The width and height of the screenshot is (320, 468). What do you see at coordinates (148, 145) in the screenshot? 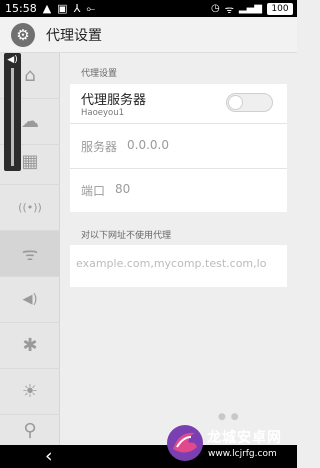
I see `server-value: 0.0.0.0` at bounding box center [148, 145].